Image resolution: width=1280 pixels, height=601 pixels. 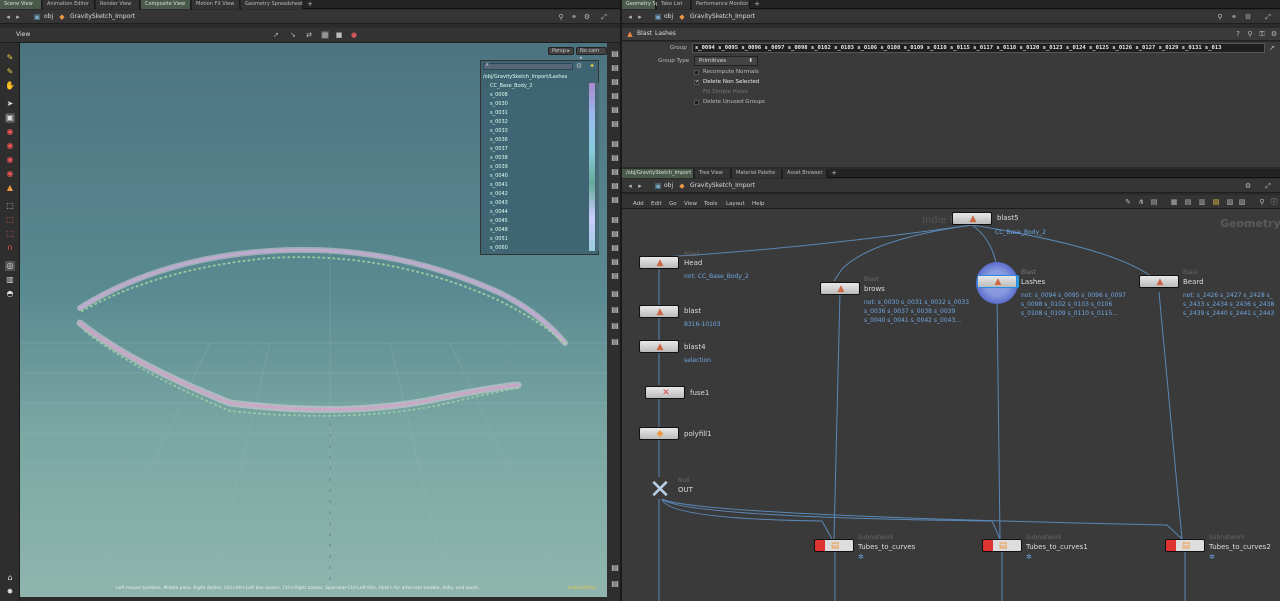 What do you see at coordinates (10, 188) in the screenshot?
I see `shapes-icon: ▲` at bounding box center [10, 188].